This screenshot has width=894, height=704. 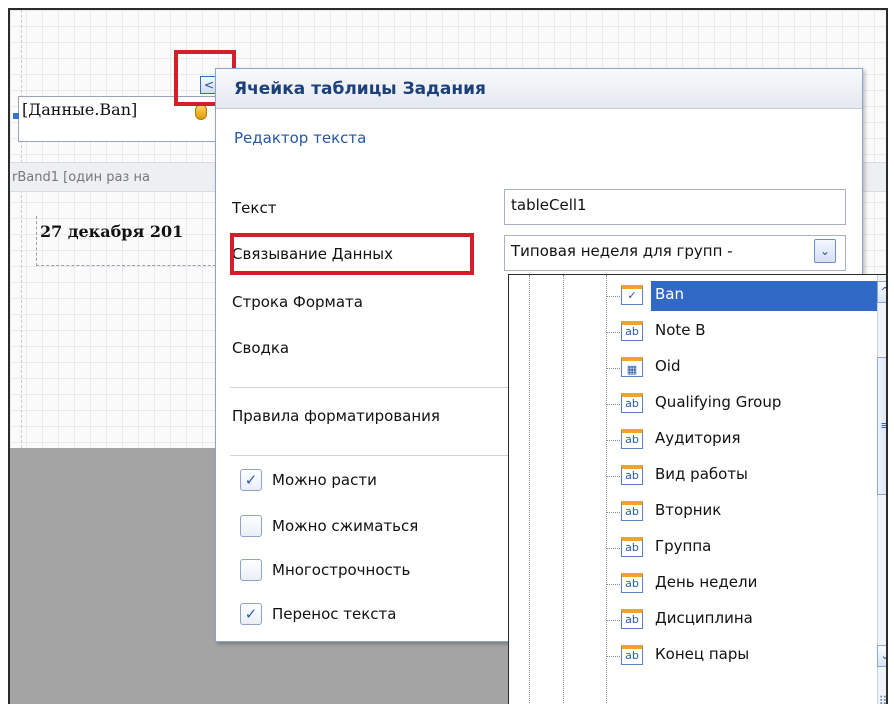 What do you see at coordinates (764, 296) in the screenshot?
I see `selection-highlight` at bounding box center [764, 296].